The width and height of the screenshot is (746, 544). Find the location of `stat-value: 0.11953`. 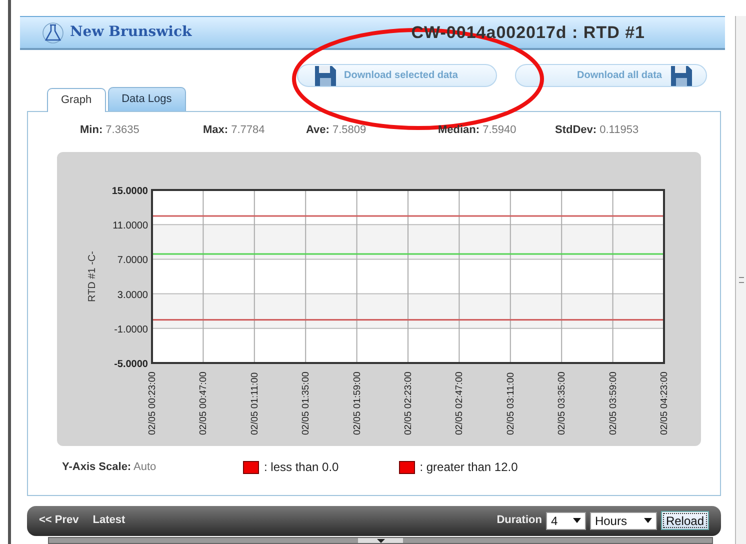

stat-value: 0.11953 is located at coordinates (619, 130).